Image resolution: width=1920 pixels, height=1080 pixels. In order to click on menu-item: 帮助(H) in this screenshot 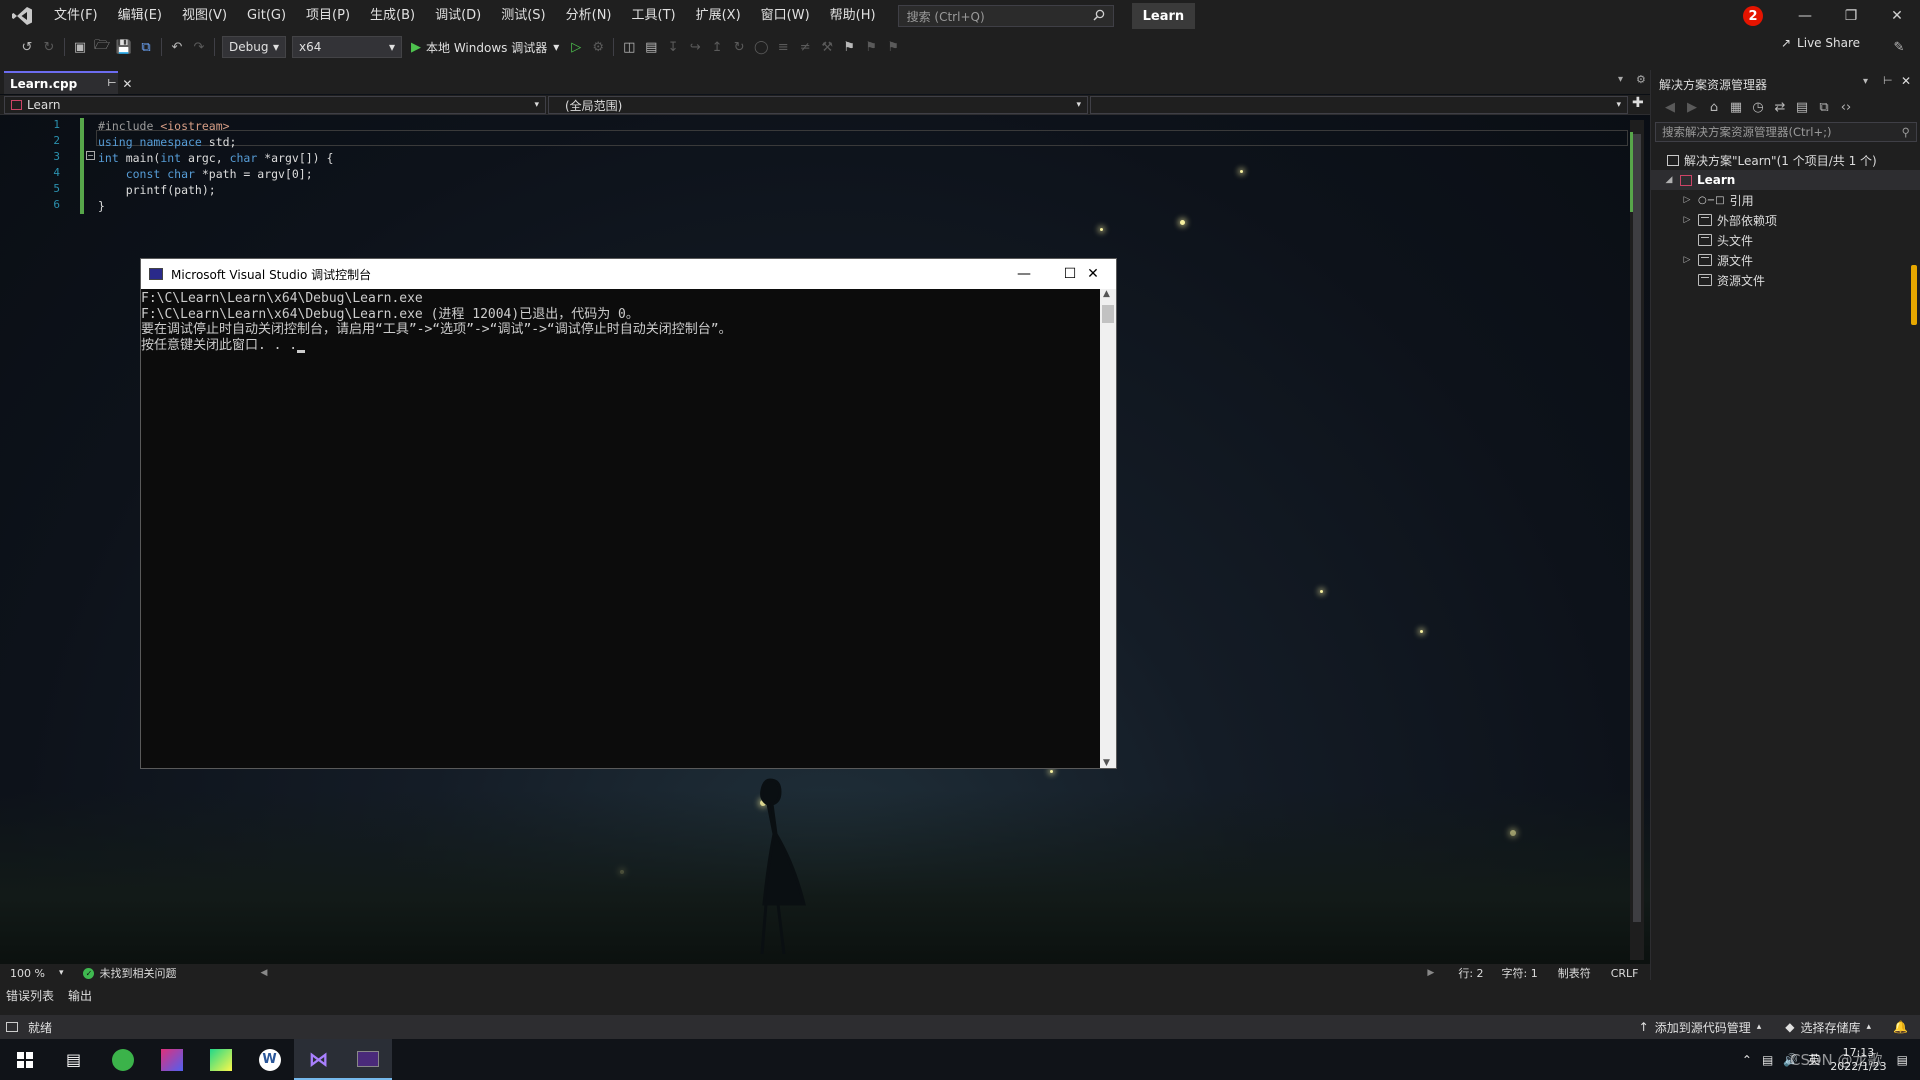, I will do `click(853, 16)`.